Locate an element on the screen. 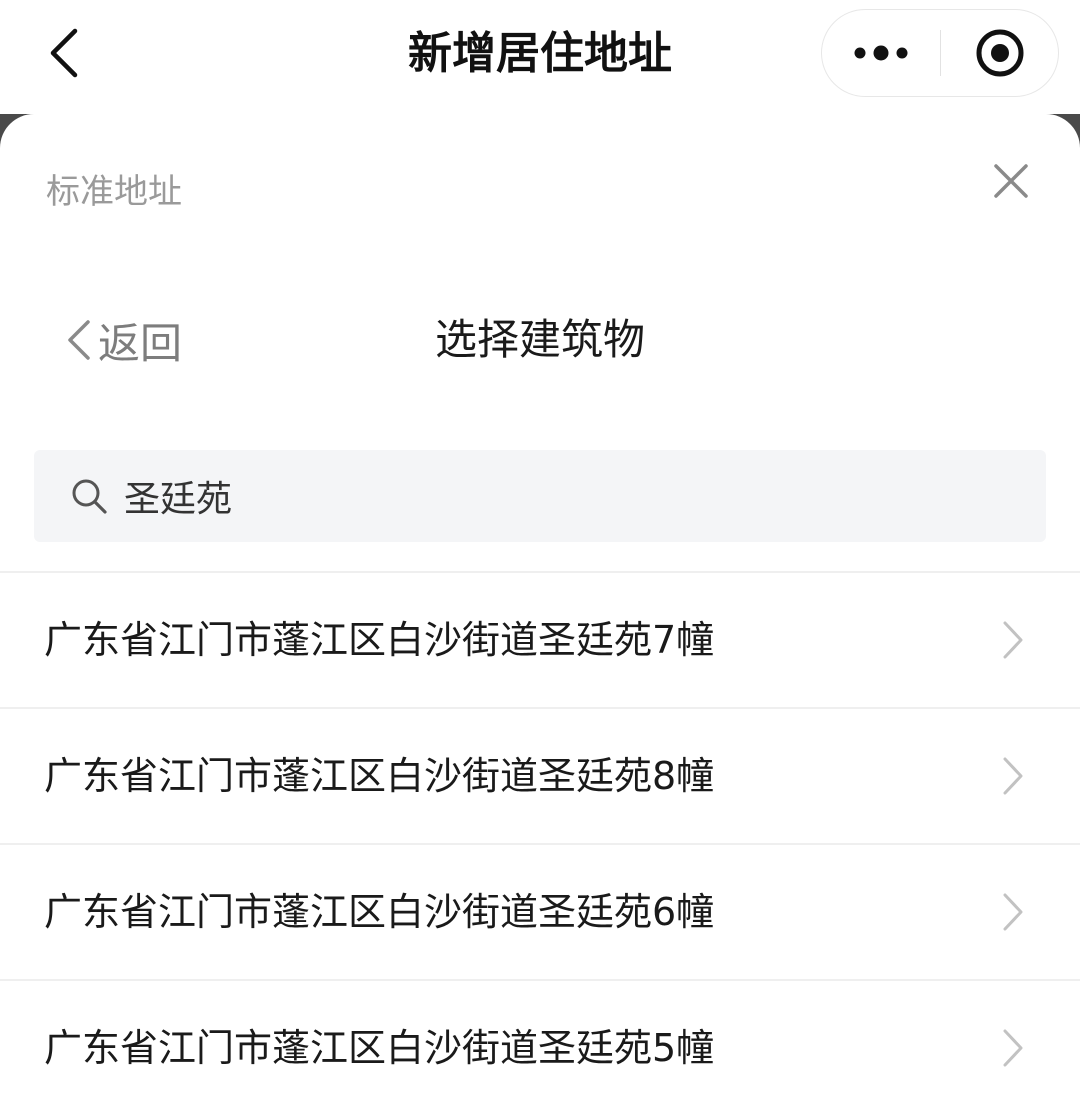 The image size is (1080, 1113). target-circle-icon is located at coordinates (1000, 53).